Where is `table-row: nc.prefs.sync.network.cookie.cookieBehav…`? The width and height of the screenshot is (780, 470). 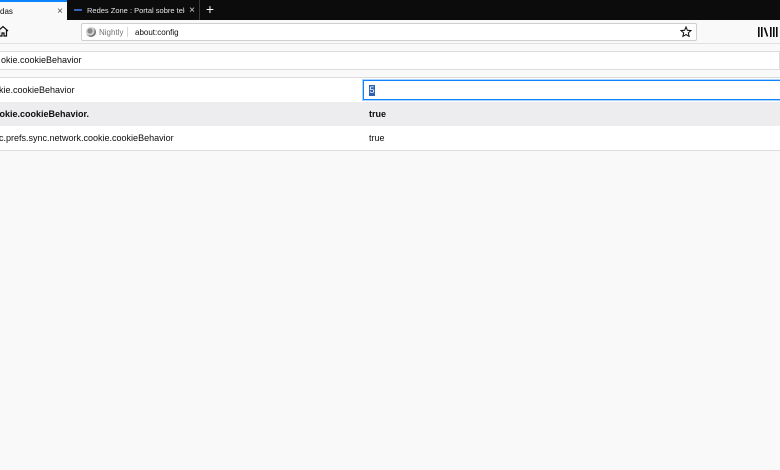 table-row: nc.prefs.sync.network.cookie.cookieBehav… is located at coordinates (390, 138).